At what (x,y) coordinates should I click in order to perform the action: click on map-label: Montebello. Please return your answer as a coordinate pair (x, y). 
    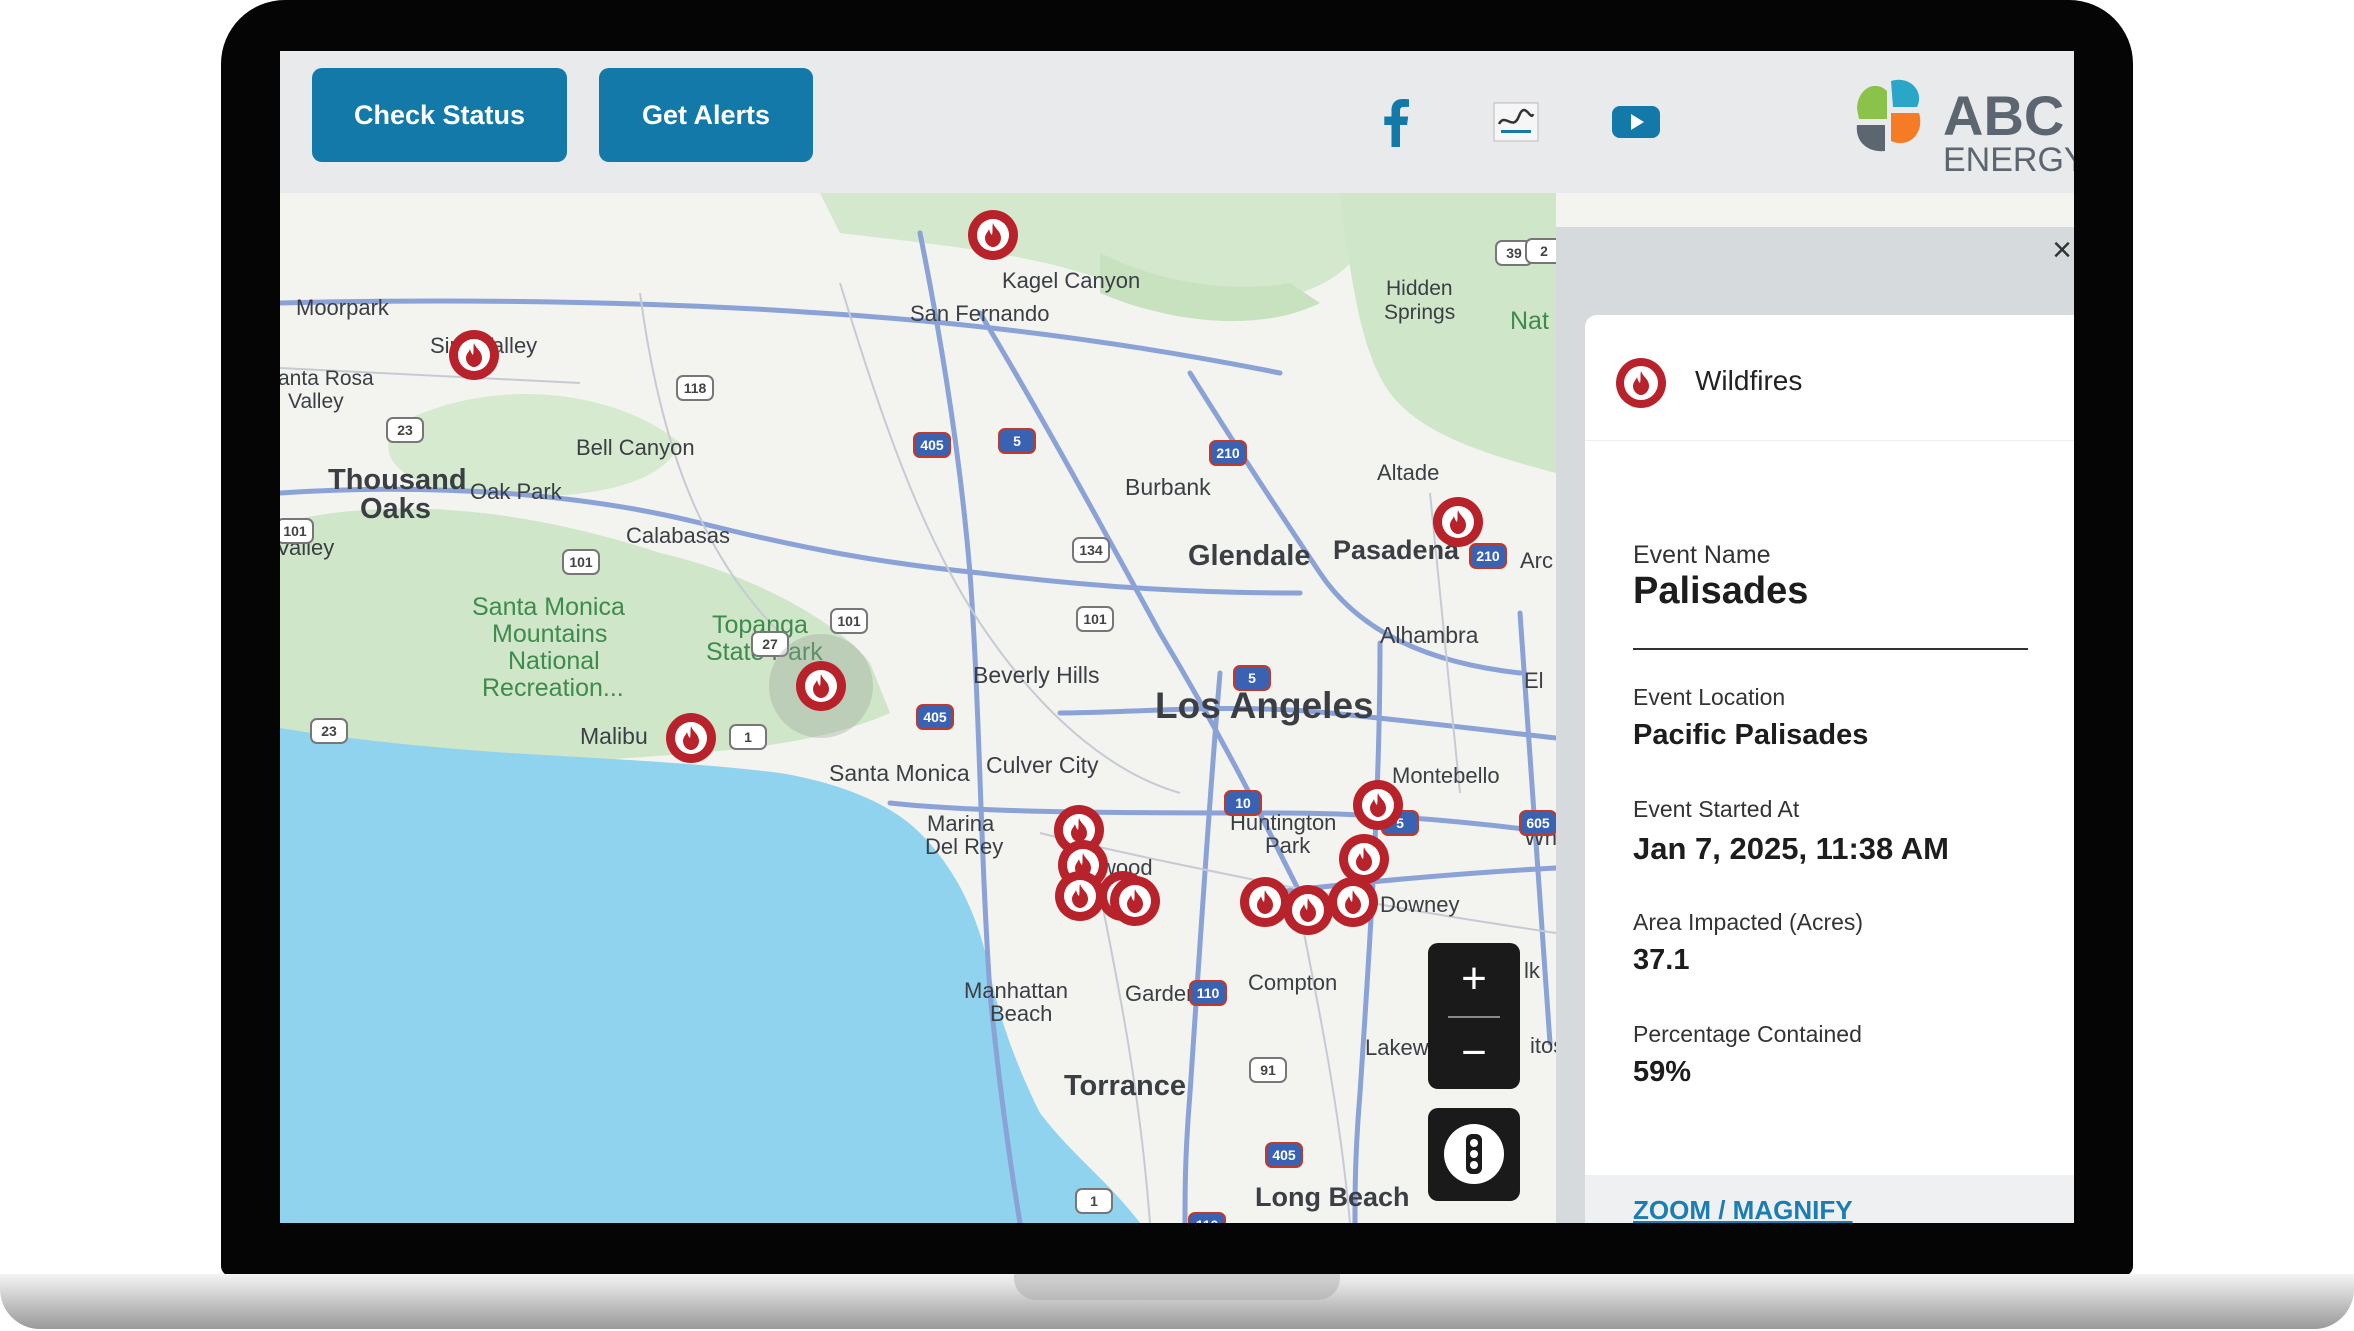
    Looking at the image, I should click on (1446, 775).